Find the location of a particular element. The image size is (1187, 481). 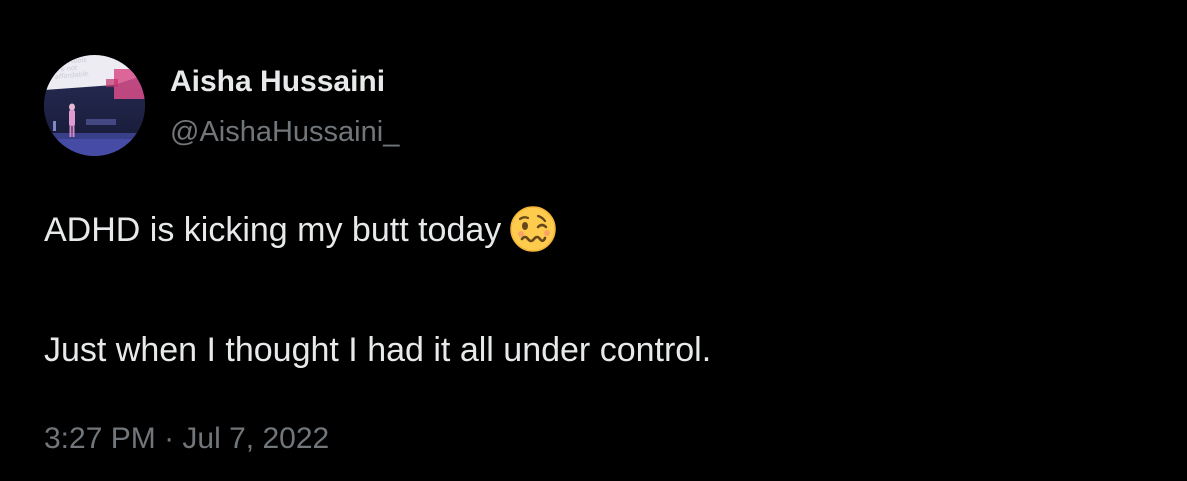

tweet-text-line-1: ADHD is kicking my butt today is located at coordinates (300, 233).